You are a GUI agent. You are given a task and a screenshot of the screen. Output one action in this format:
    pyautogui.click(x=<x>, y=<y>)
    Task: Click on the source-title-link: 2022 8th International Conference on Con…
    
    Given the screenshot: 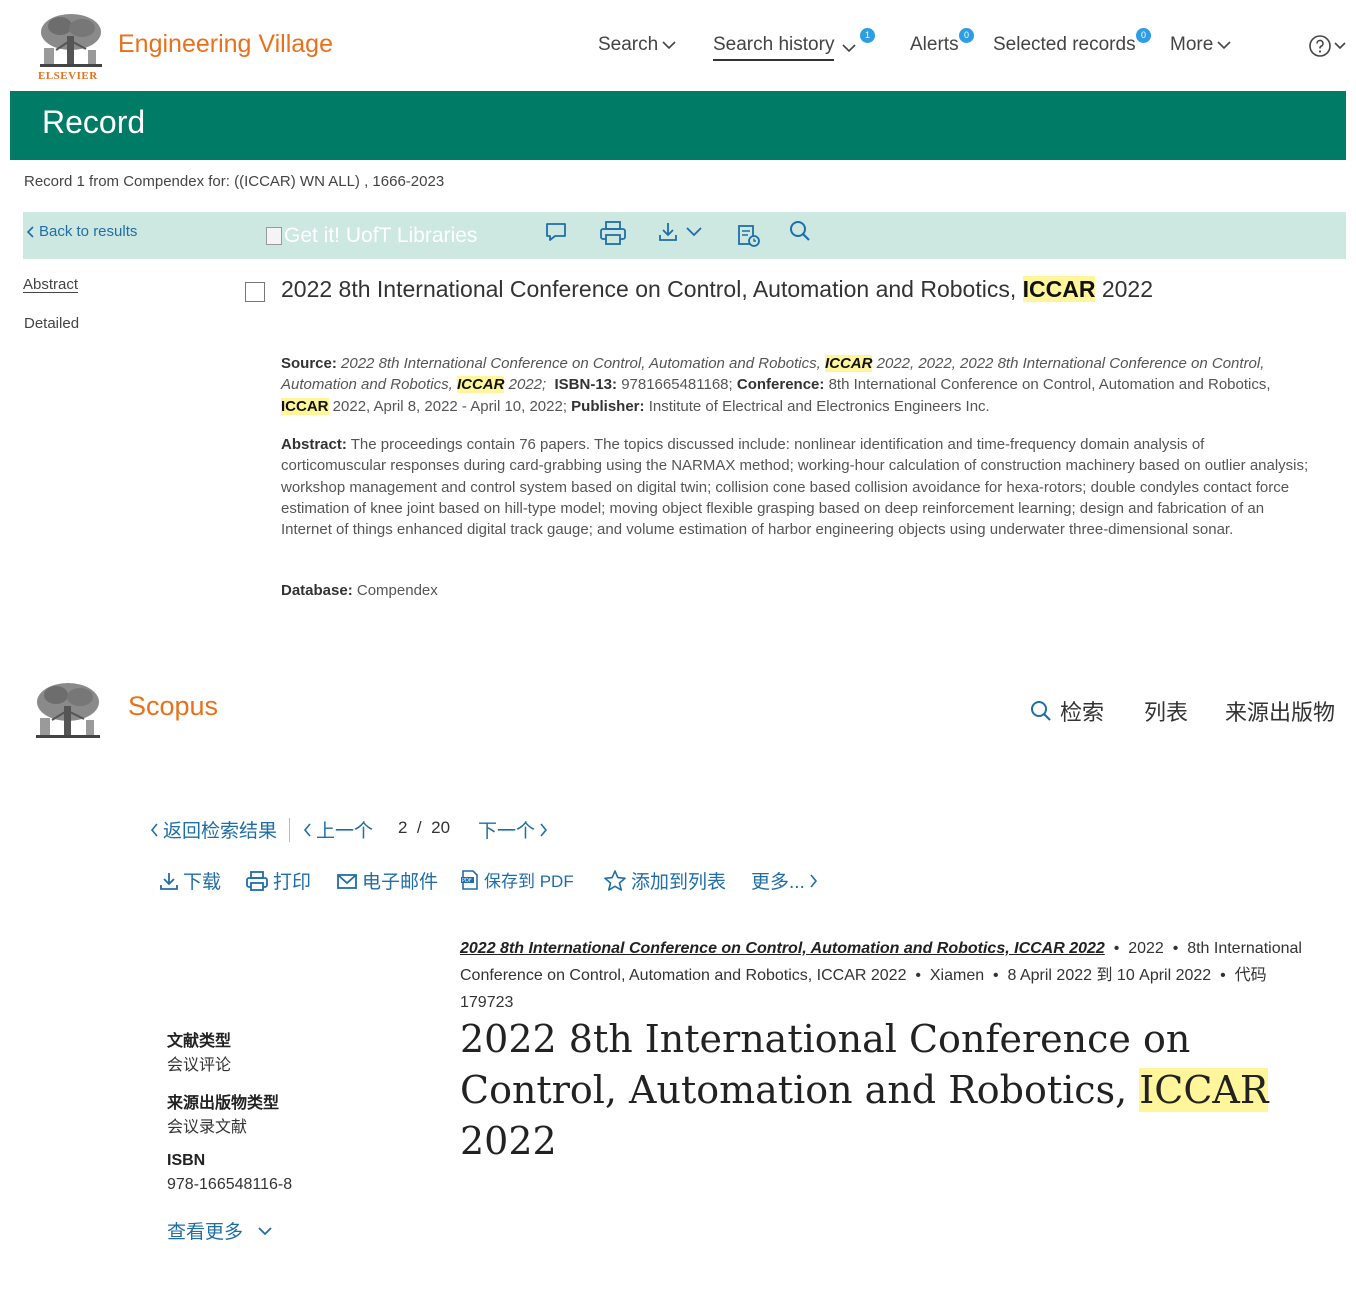 What is the action you would take?
    pyautogui.click(x=782, y=948)
    